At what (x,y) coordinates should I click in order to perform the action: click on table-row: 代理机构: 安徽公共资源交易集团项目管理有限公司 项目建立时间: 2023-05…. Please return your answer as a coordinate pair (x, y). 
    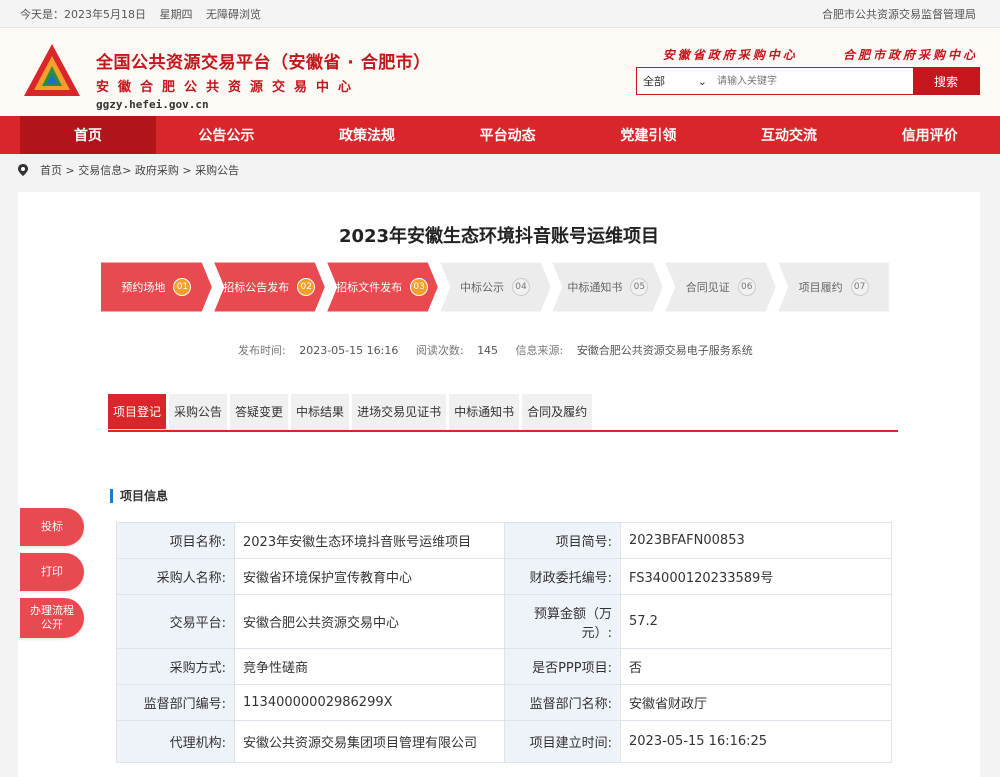
    Looking at the image, I should click on (504, 741).